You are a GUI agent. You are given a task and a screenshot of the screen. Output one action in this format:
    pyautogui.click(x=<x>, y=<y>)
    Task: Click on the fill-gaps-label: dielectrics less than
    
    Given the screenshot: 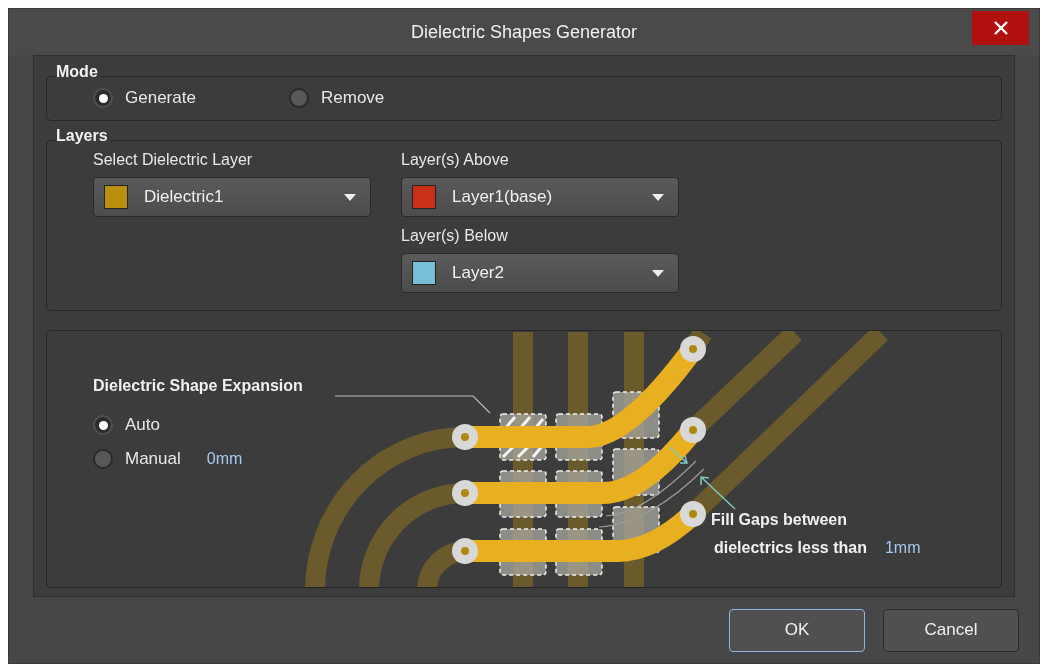 What is the action you would take?
    pyautogui.click(x=790, y=548)
    